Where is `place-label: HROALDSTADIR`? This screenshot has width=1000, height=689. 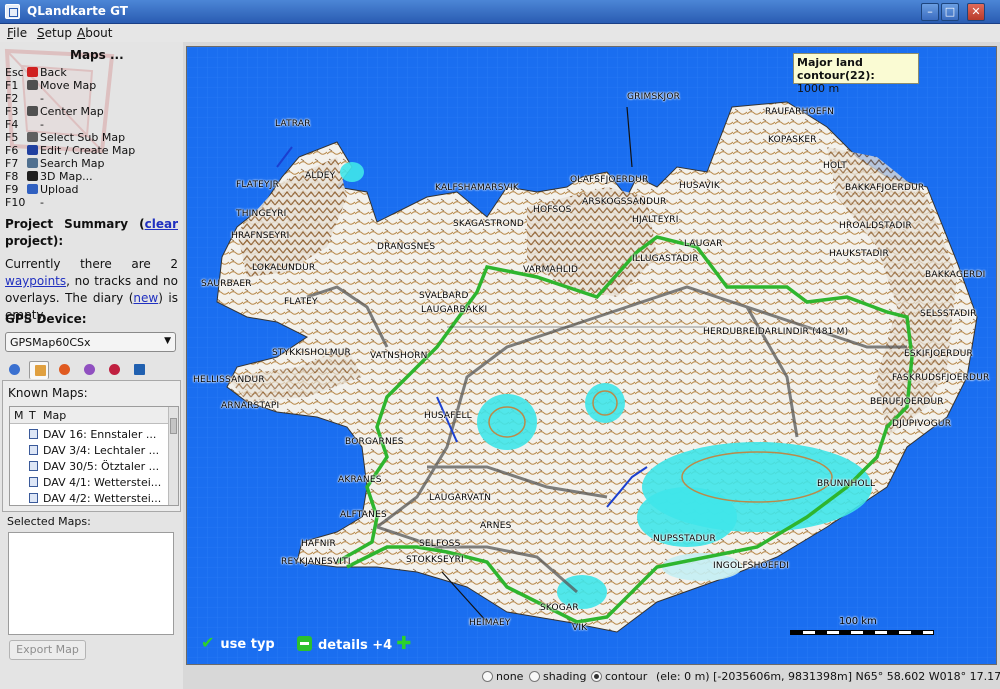 place-label: HROALDSTADIR is located at coordinates (875, 226).